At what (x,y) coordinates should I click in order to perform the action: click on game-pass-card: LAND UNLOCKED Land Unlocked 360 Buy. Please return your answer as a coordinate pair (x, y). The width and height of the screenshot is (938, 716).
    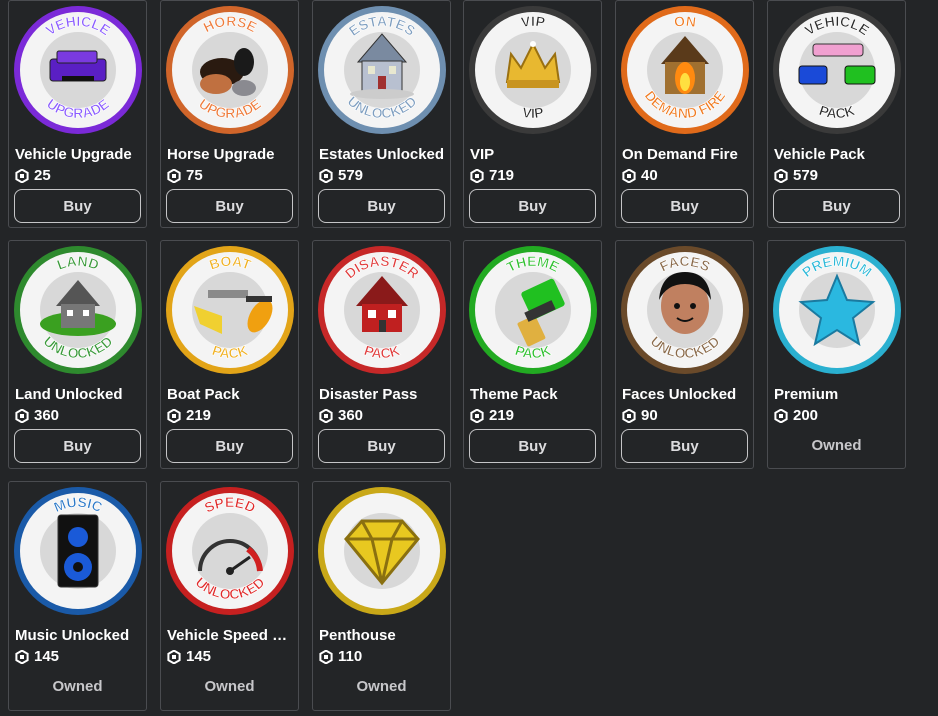
    Looking at the image, I should click on (77, 354).